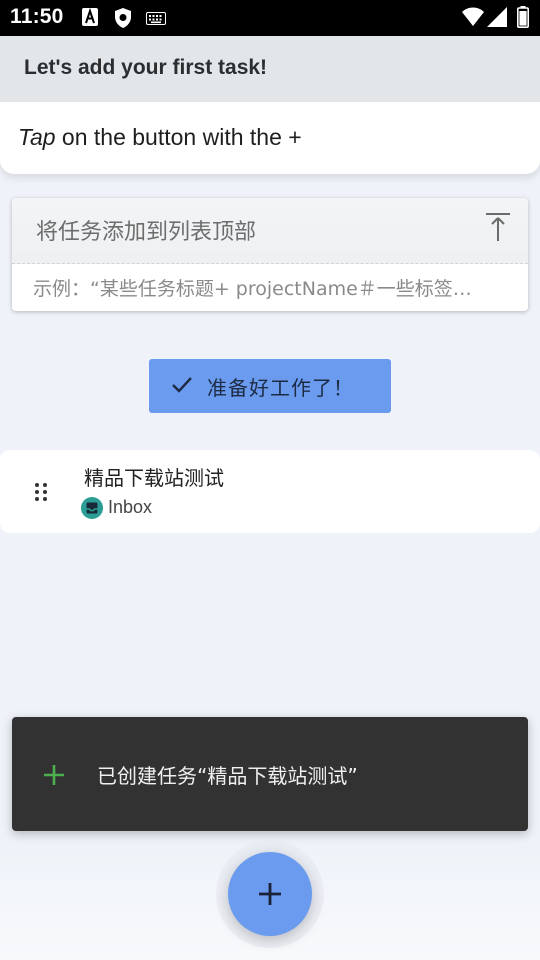  I want to click on add-task-input: 将任务添加到列表顶部, so click(270, 231).